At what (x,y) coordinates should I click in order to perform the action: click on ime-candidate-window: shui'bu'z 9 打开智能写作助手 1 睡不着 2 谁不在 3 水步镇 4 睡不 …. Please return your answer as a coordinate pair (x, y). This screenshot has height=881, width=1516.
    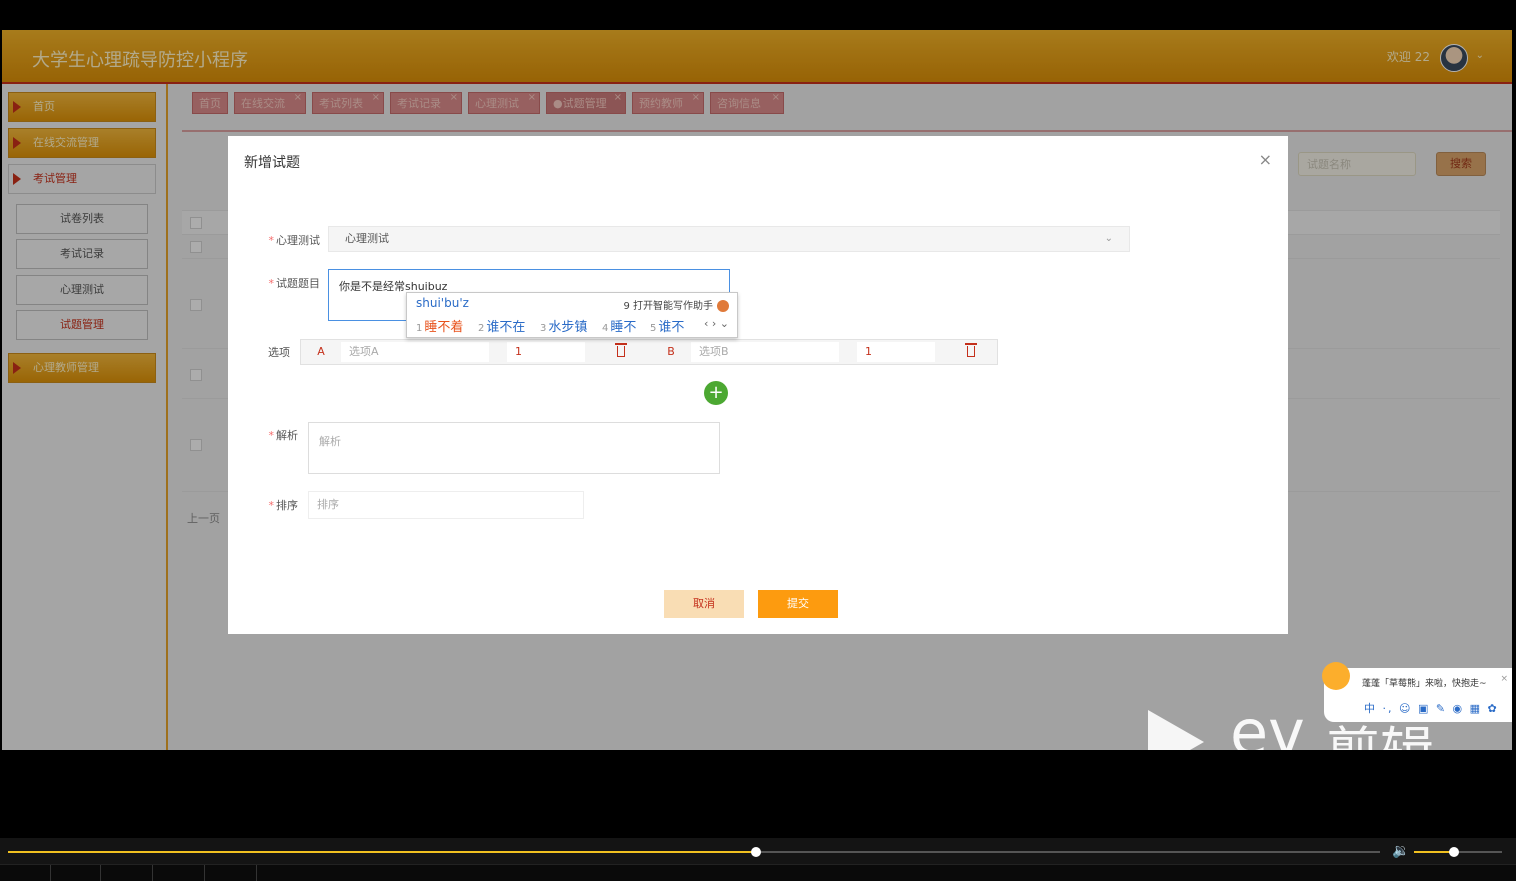
    Looking at the image, I should click on (572, 315).